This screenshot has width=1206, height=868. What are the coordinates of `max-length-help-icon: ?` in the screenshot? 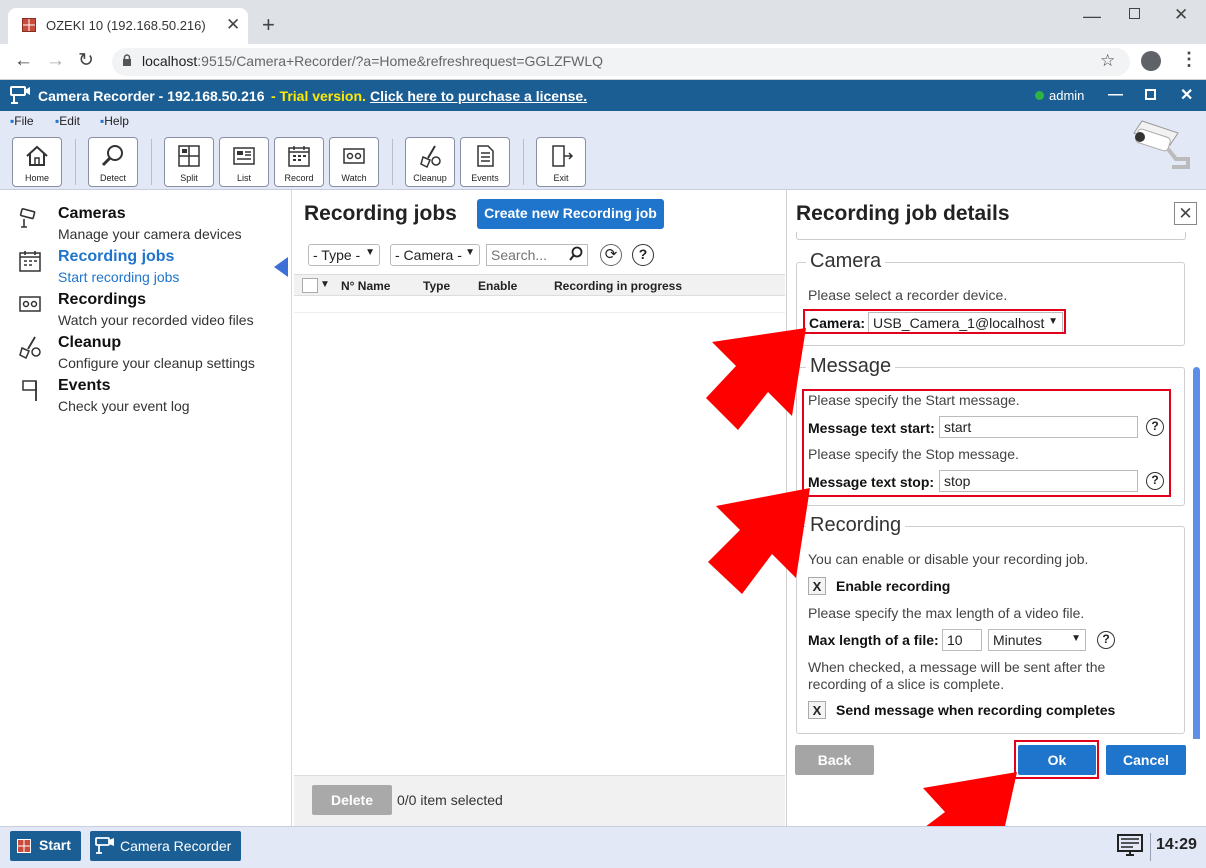 It's located at (1106, 640).